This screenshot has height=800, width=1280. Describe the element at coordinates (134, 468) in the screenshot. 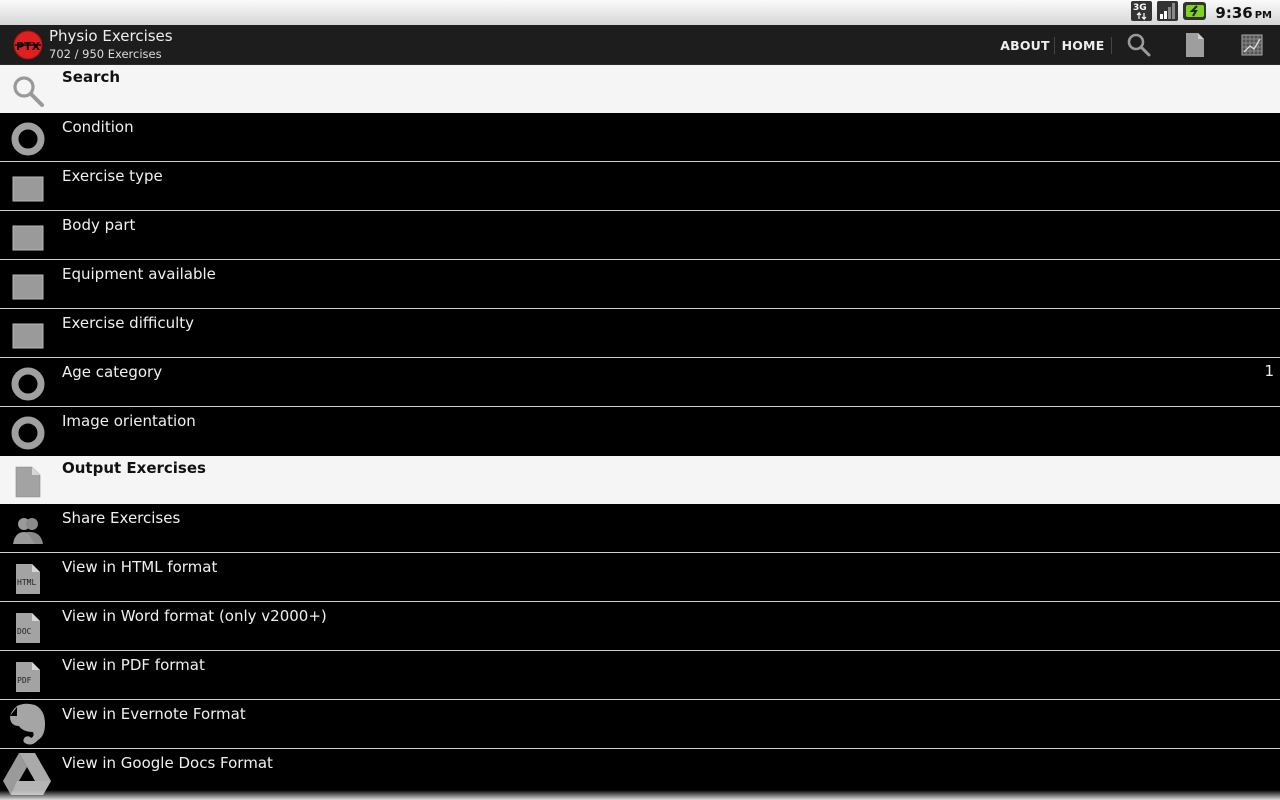

I see `section-header-label: Output Exercises` at that location.